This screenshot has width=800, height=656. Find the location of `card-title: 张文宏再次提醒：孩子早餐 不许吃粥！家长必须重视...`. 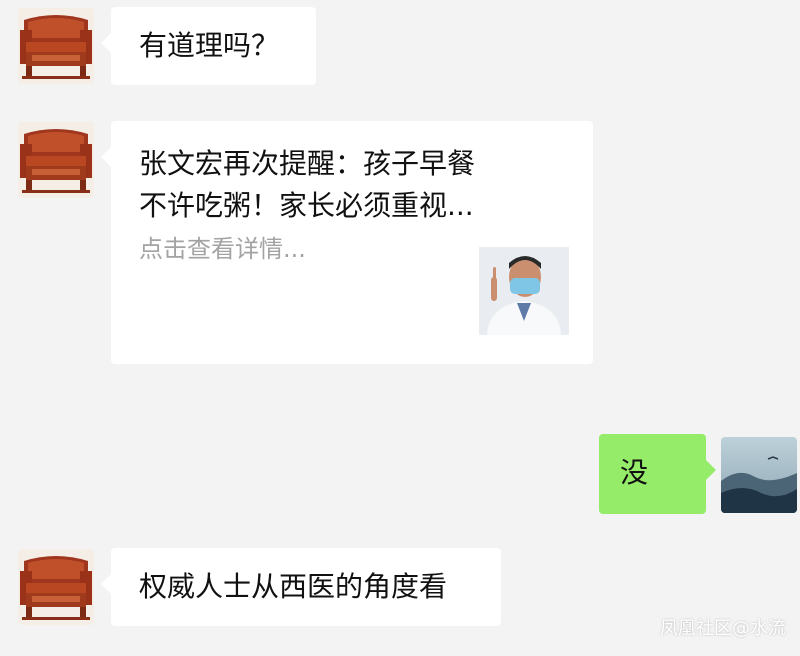

card-title: 张文宏再次提醒：孩子早餐 不许吃粥！家长必须重视... is located at coordinates (307, 184).